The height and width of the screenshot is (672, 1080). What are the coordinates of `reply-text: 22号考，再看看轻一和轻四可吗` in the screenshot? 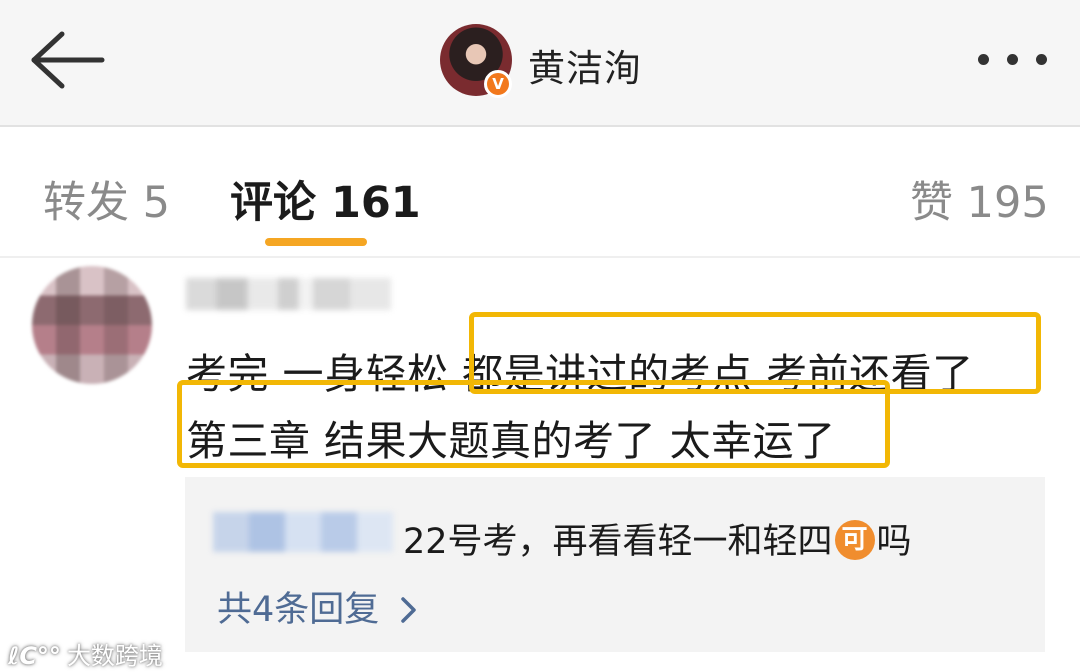 It's located at (657, 538).